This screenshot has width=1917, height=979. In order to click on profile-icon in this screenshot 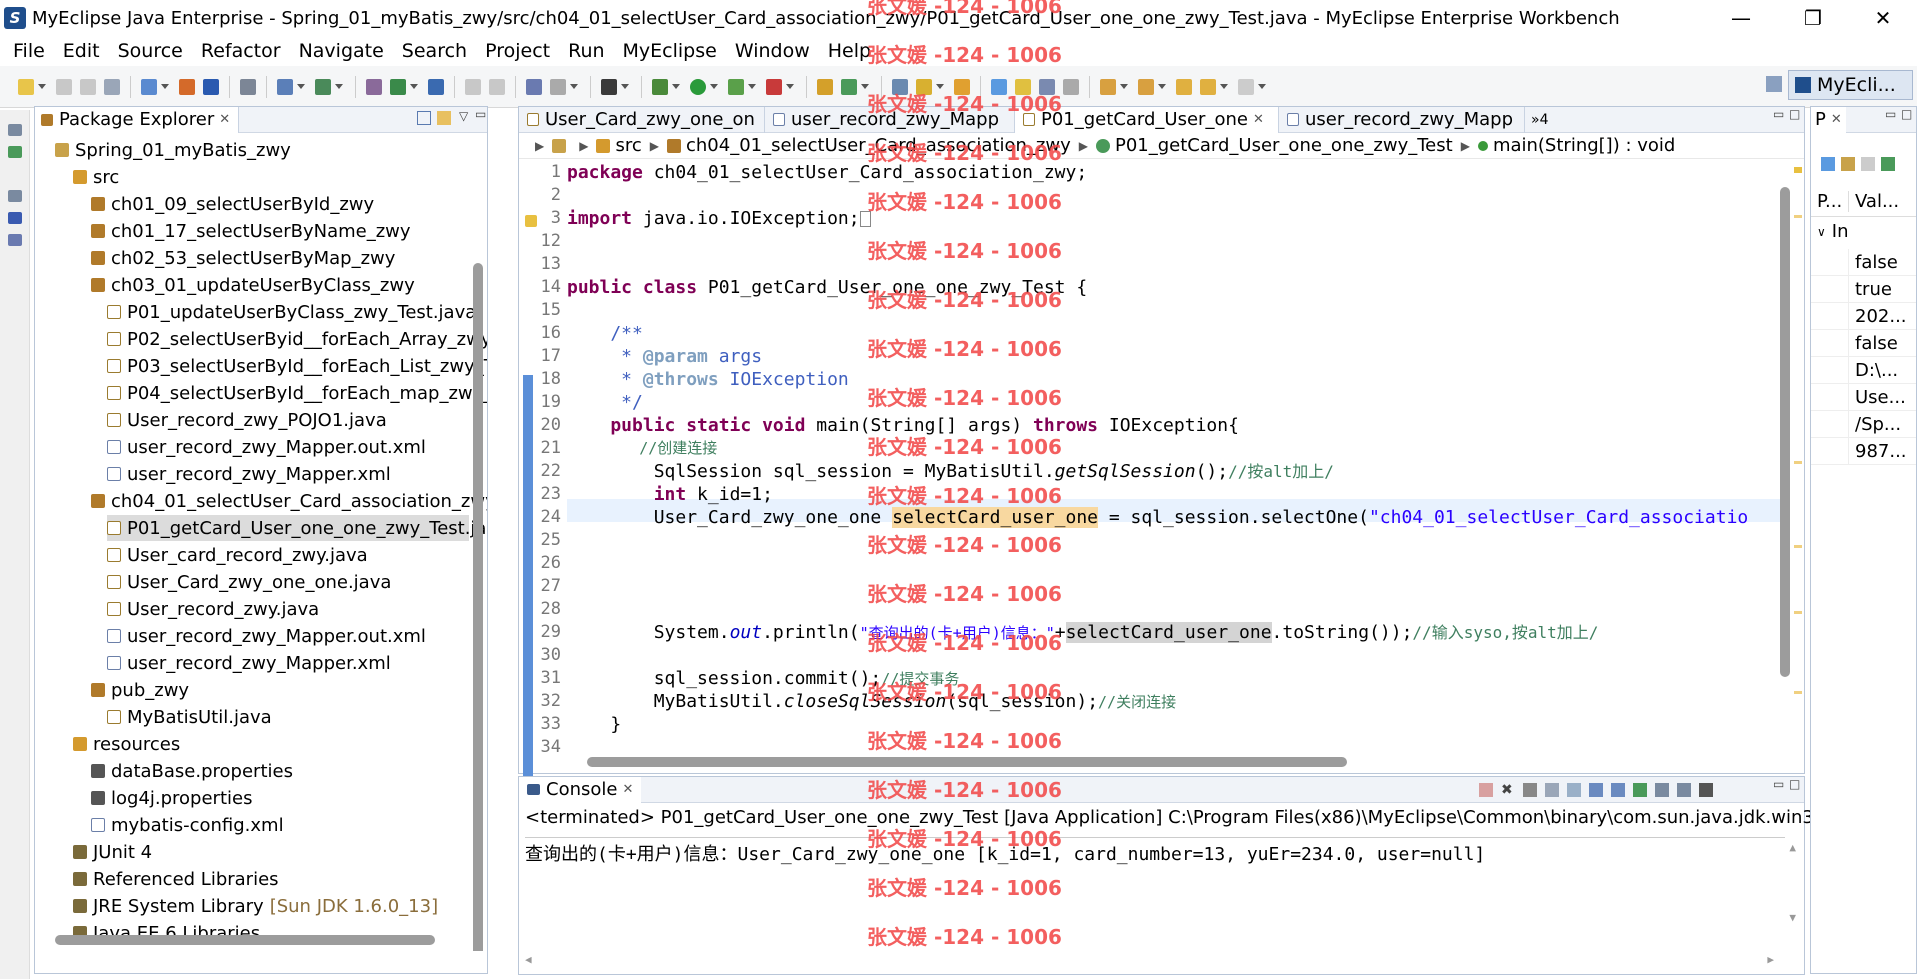, I will do `click(558, 86)`.